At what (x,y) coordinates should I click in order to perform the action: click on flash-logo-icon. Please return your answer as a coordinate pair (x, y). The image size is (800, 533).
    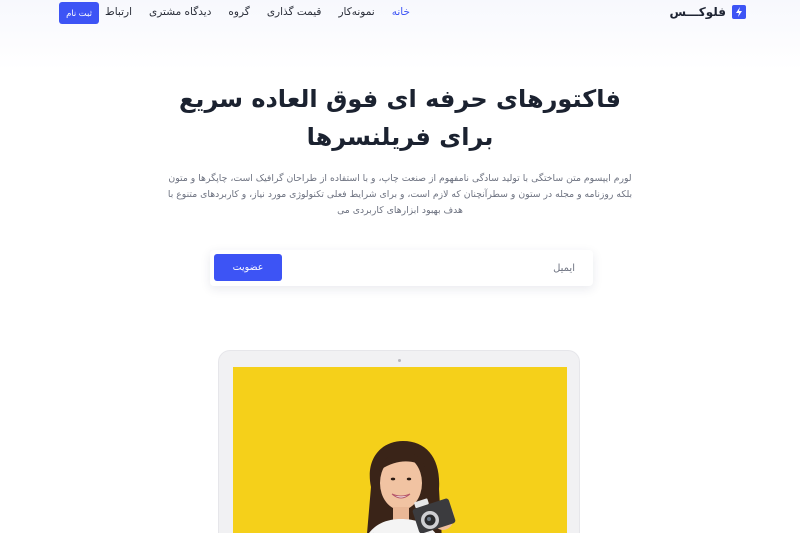
    Looking at the image, I should click on (739, 12).